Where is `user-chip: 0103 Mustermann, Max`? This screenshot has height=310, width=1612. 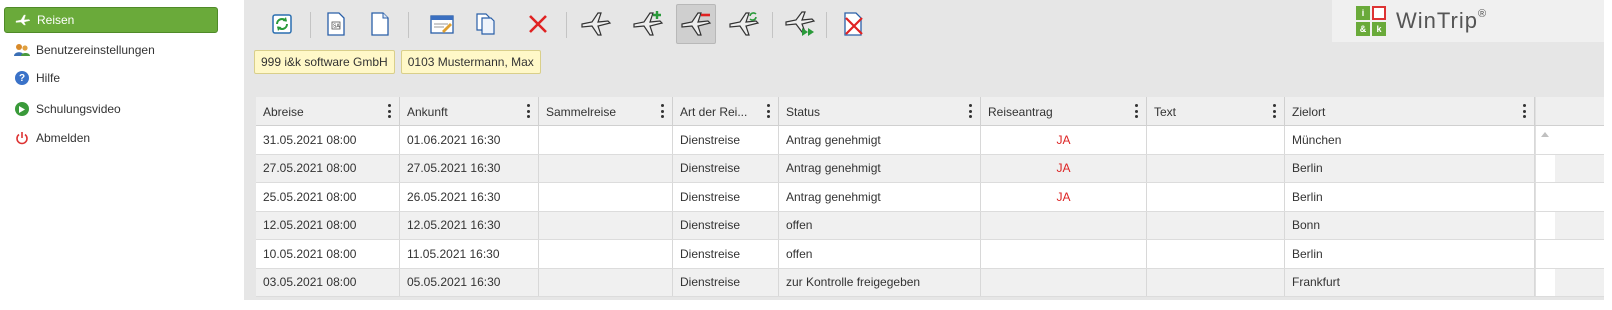 user-chip: 0103 Mustermann, Max is located at coordinates (470, 62).